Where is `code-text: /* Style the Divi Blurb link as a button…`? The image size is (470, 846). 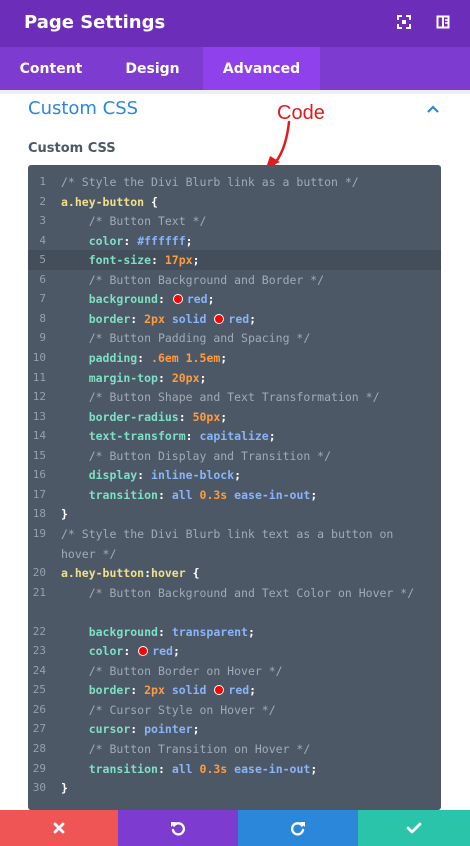 code-text: /* Style the Divi Blurb link as a button… is located at coordinates (210, 182).